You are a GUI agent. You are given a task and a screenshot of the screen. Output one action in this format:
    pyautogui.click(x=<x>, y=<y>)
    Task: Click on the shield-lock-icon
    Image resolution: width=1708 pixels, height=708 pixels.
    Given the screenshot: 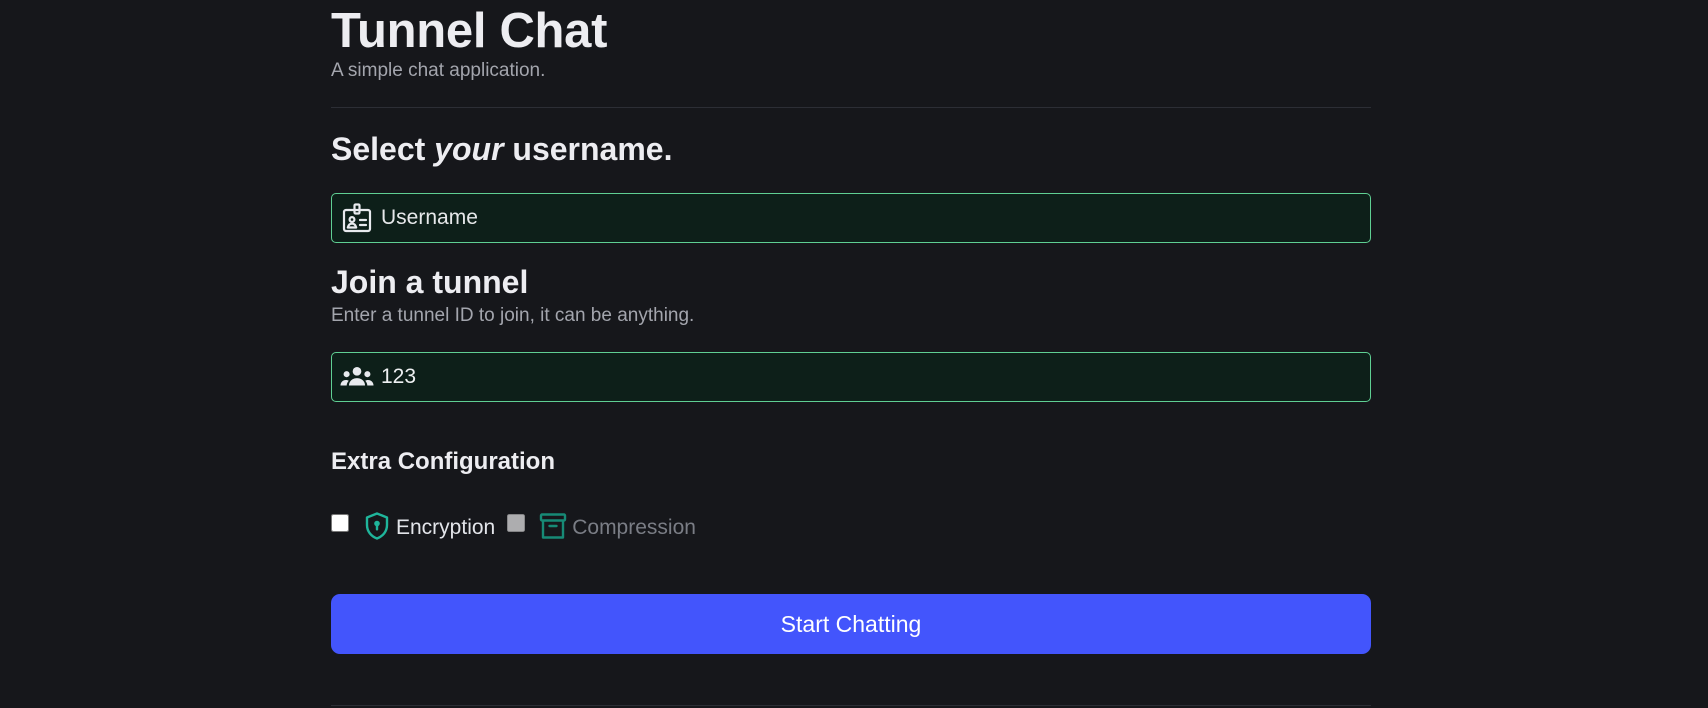 What is the action you would take?
    pyautogui.click(x=377, y=526)
    